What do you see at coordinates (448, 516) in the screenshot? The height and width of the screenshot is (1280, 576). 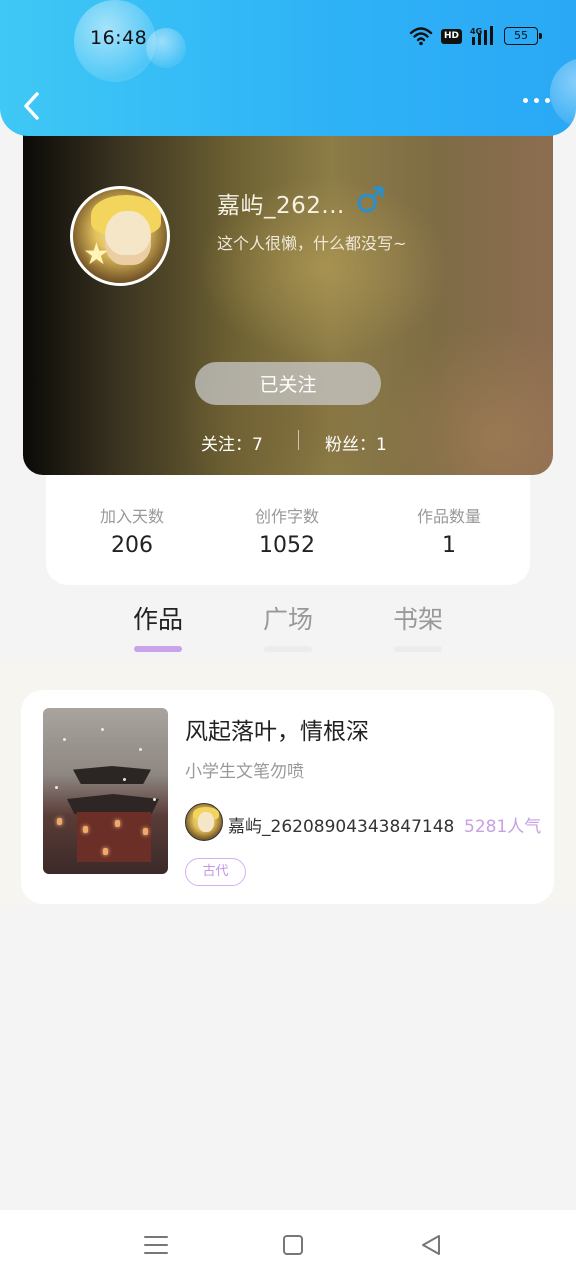 I see `stat-label: 作品数量` at bounding box center [448, 516].